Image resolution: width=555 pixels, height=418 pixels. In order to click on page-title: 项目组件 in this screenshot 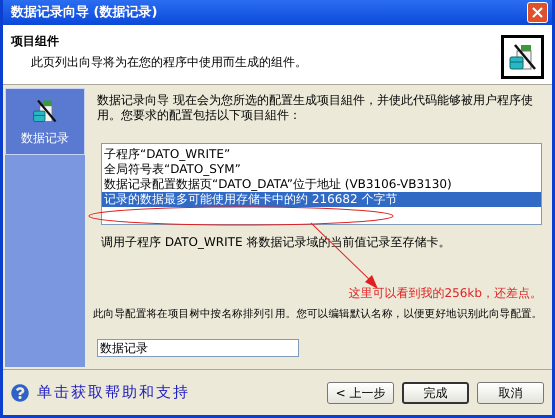, I will do `click(35, 41)`.